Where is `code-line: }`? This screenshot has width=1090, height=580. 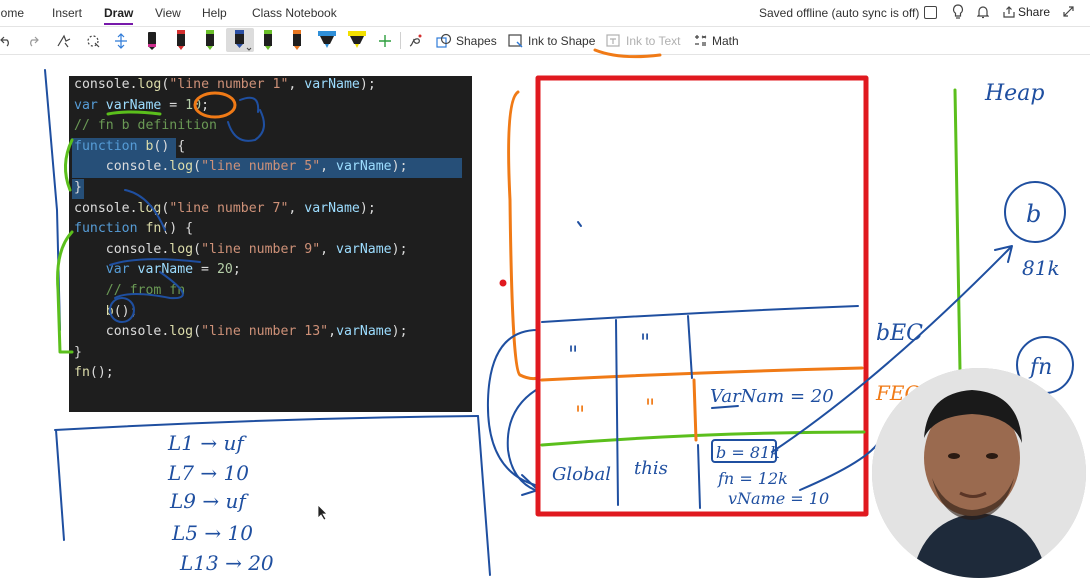 code-line: } is located at coordinates (78, 188).